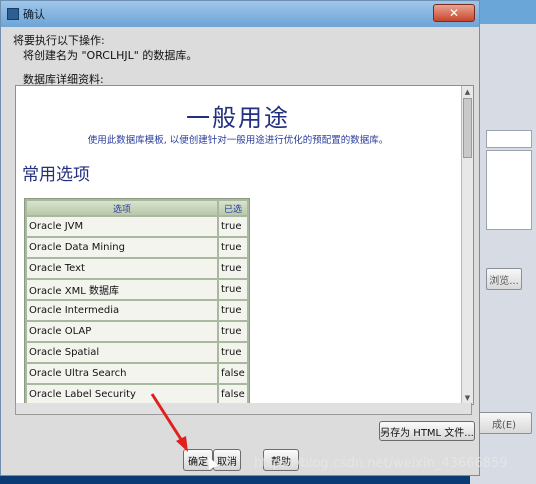  I want to click on table-row: Oracle XML 数据库 true, so click(137, 289).